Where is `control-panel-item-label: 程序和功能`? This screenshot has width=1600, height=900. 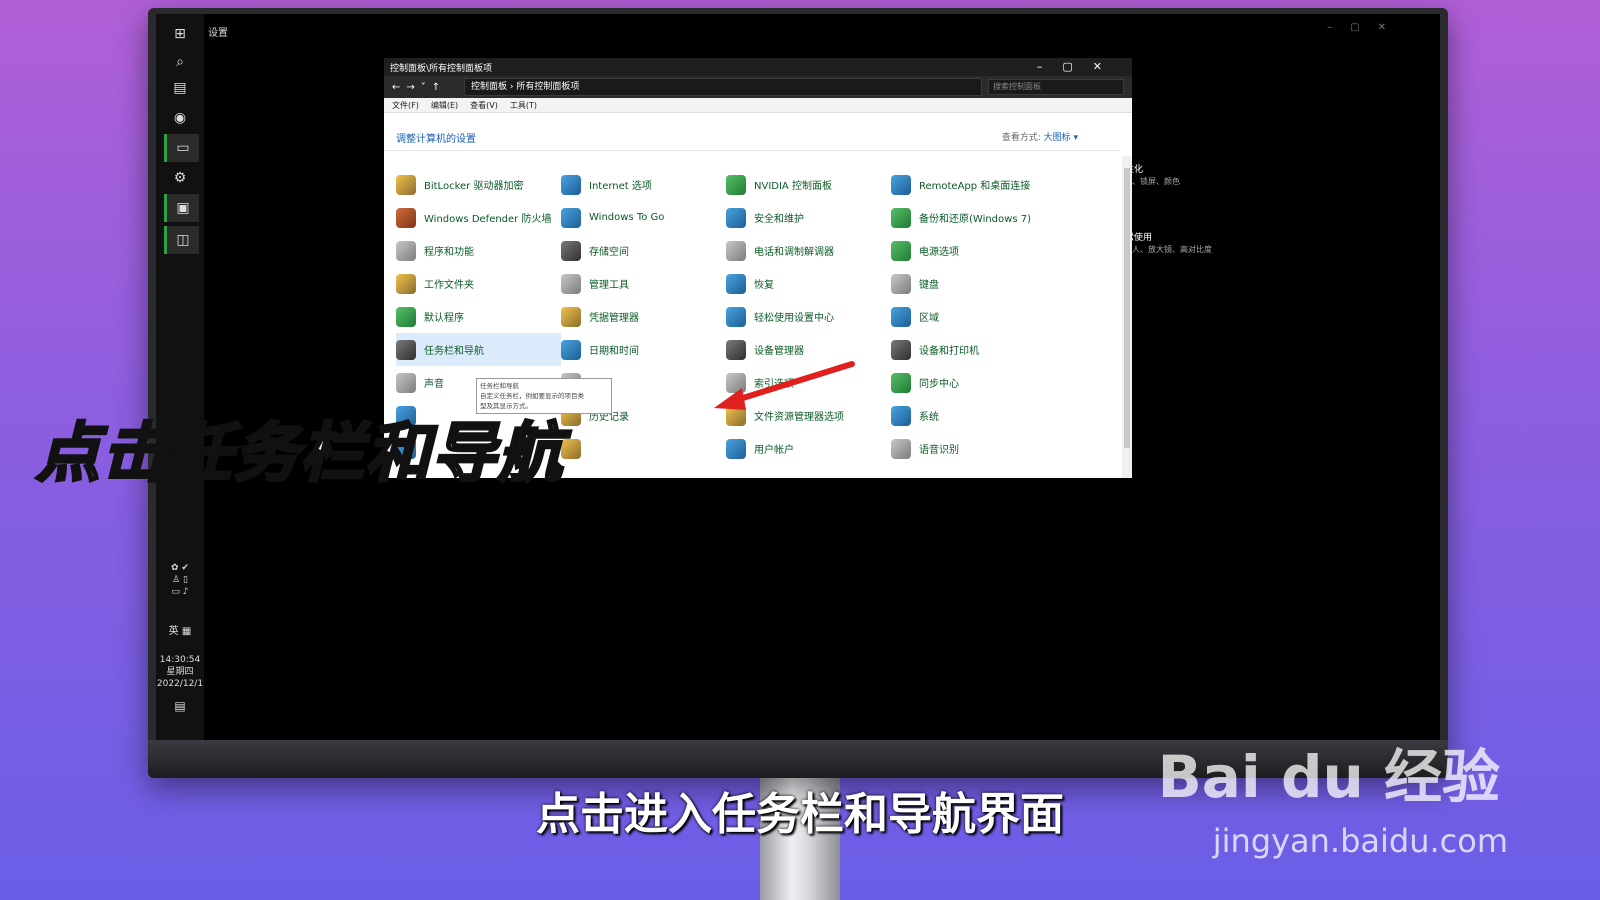 control-panel-item-label: 程序和功能 is located at coordinates (449, 252).